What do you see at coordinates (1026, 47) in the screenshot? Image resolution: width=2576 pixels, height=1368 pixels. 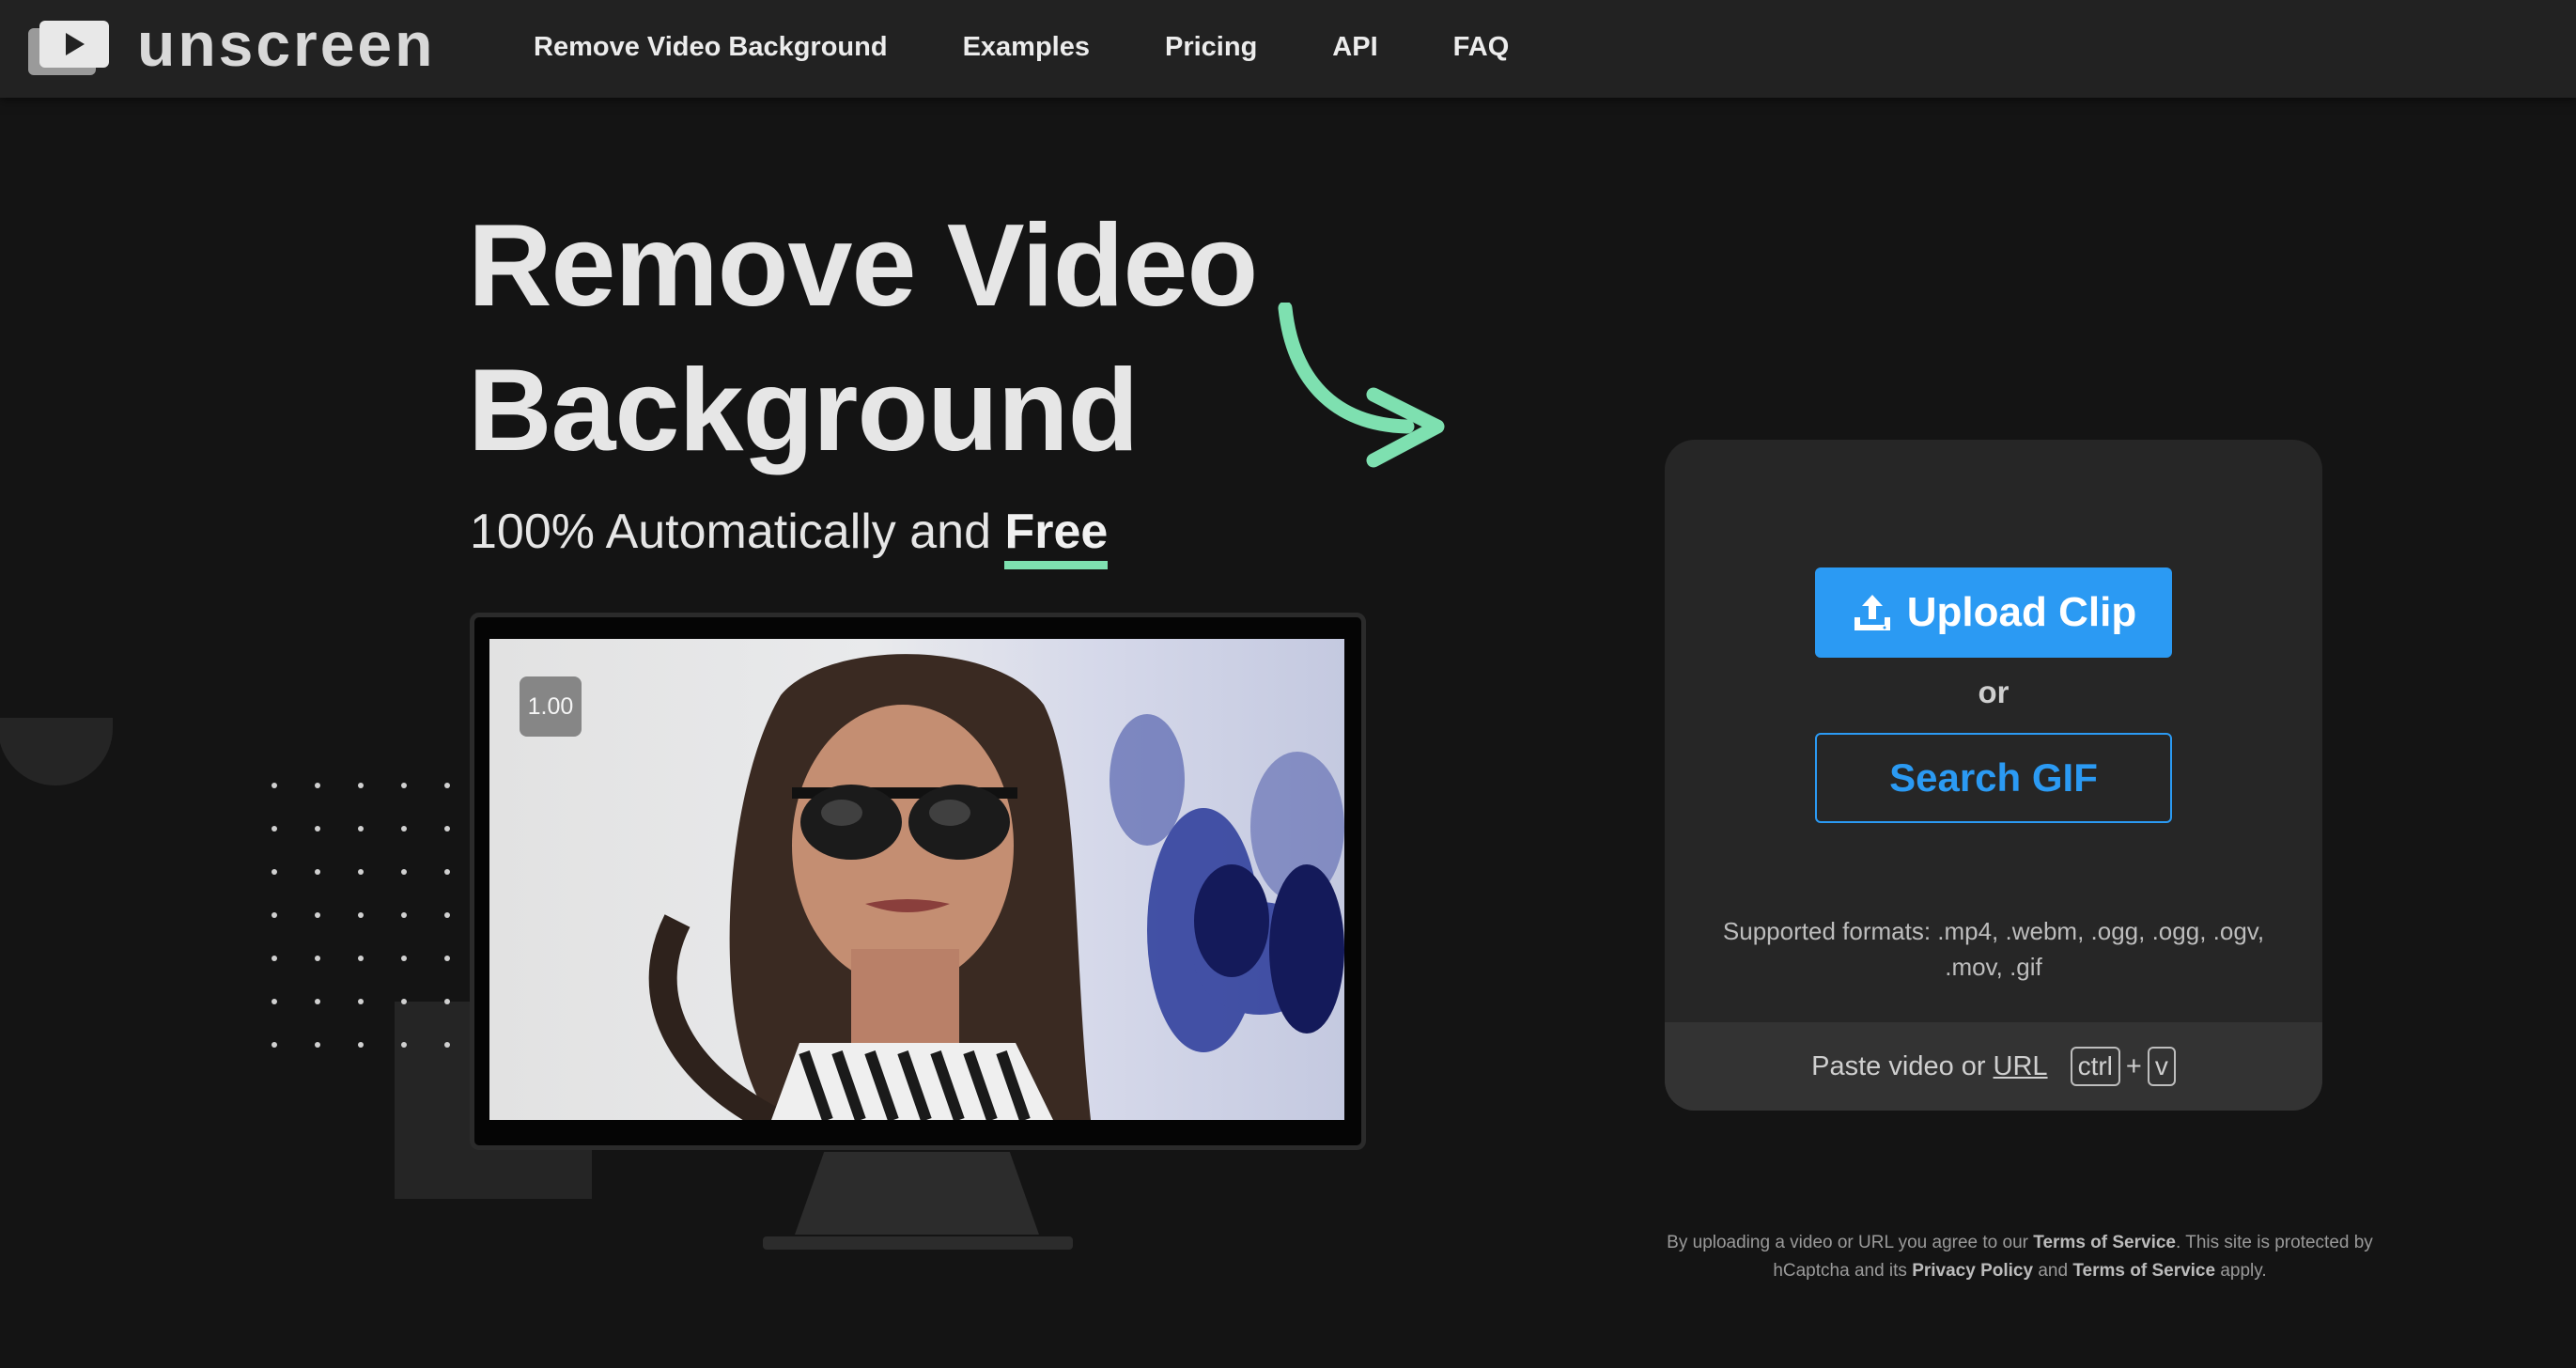 I see `nav-examples: Examples` at bounding box center [1026, 47].